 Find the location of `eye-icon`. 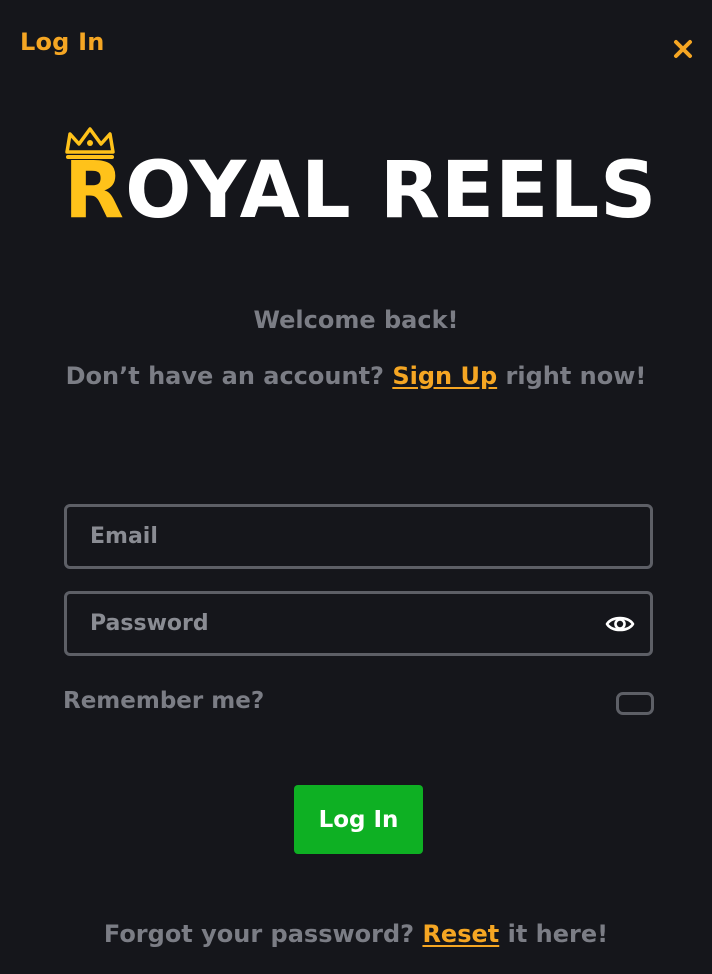

eye-icon is located at coordinates (620, 624).